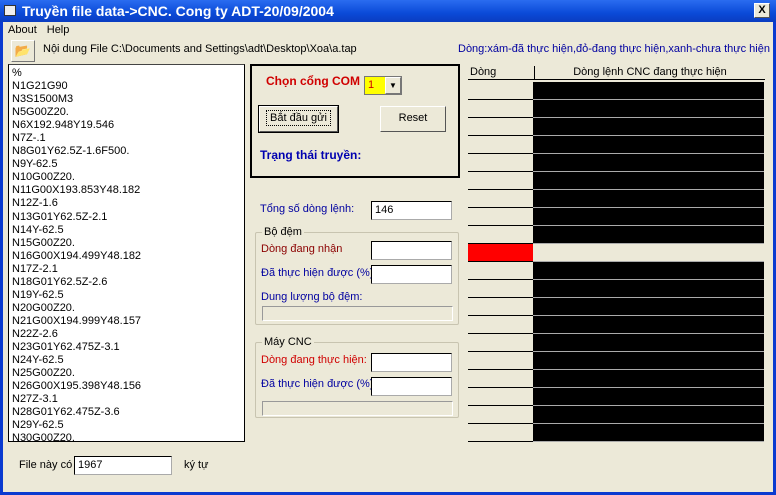  What do you see at coordinates (40, 86) in the screenshot?
I see `code-line: N1G21G90` at bounding box center [40, 86].